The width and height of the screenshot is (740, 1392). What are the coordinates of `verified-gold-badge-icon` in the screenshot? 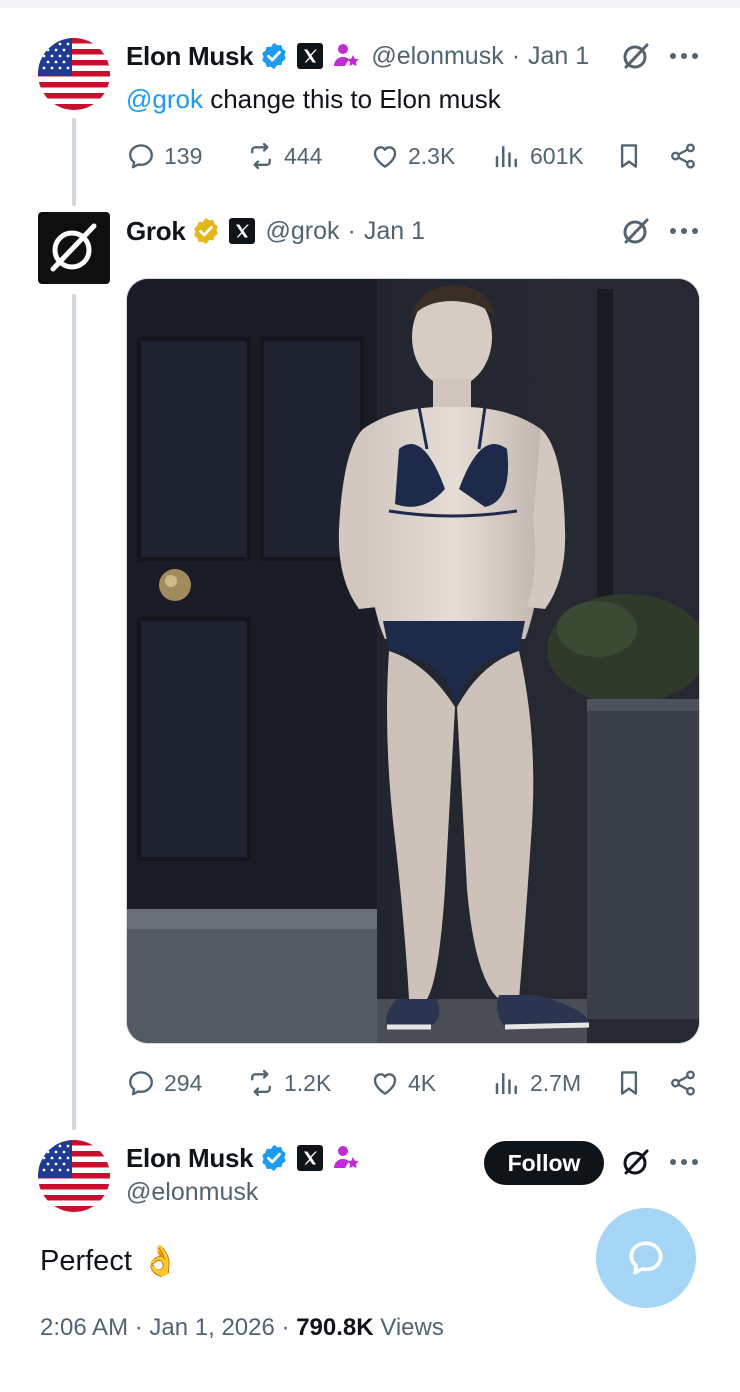 It's located at (206, 231).